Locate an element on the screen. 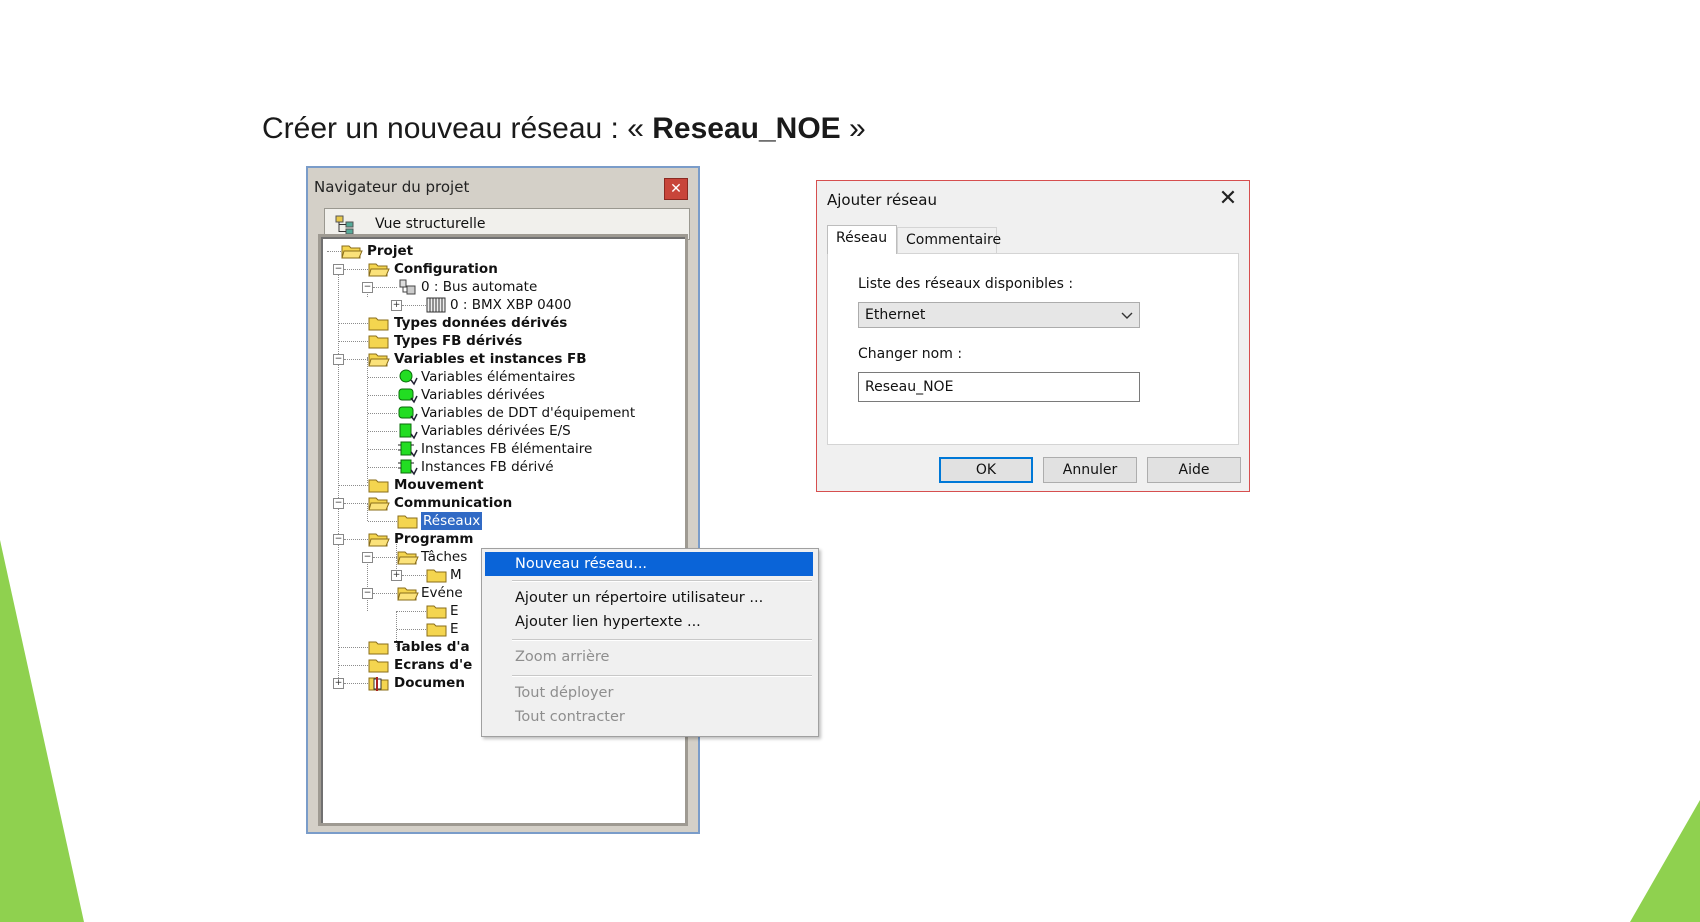  tree-item-projet: Projet is located at coordinates (501, 251).